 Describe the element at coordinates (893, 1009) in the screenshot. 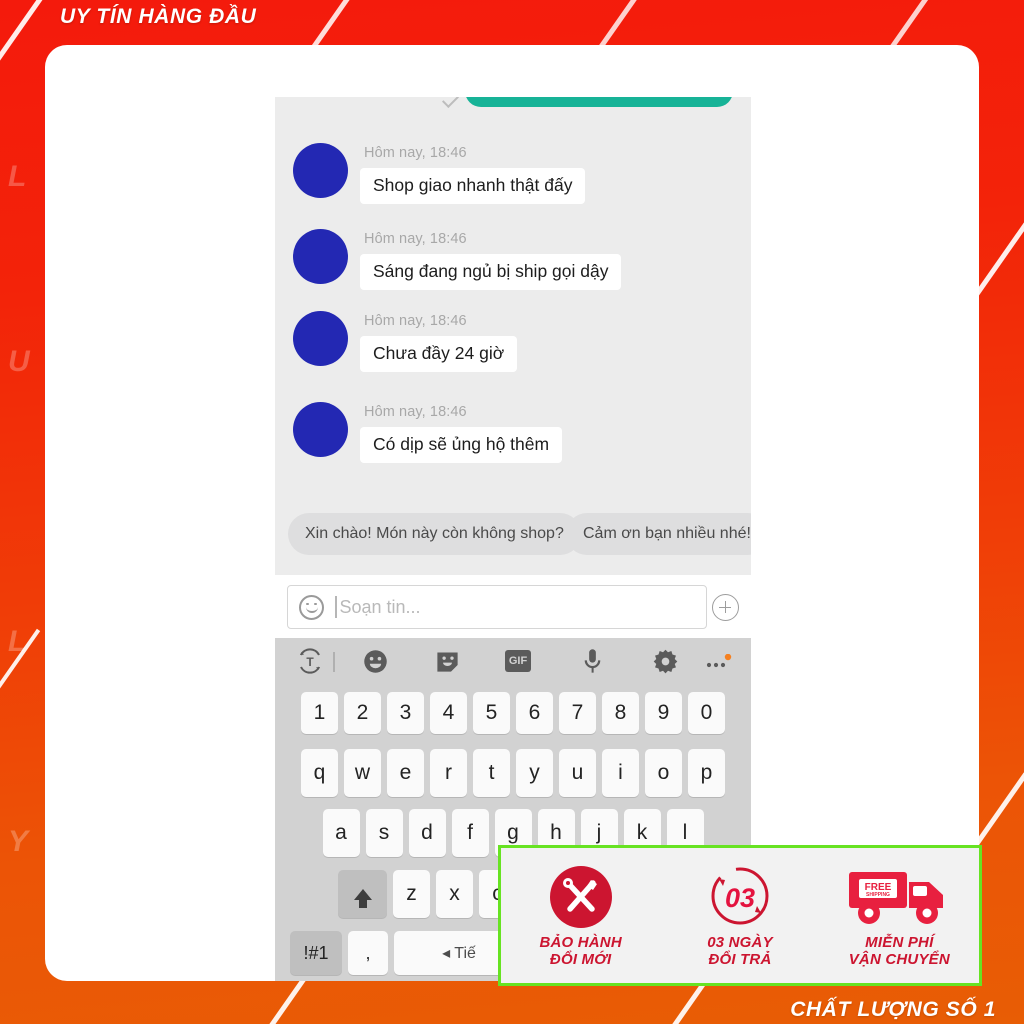

I see `bottom-badge-text: CHẤT LƯỢNG SỐ 1` at that location.